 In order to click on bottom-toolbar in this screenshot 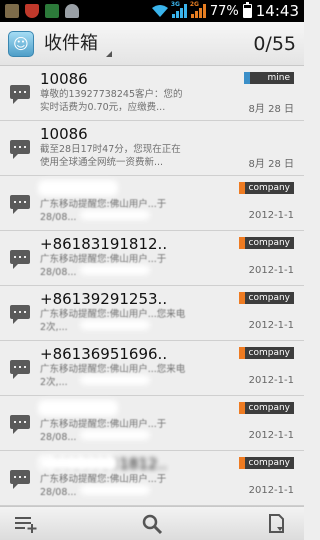, I will do `click(152, 523)`.